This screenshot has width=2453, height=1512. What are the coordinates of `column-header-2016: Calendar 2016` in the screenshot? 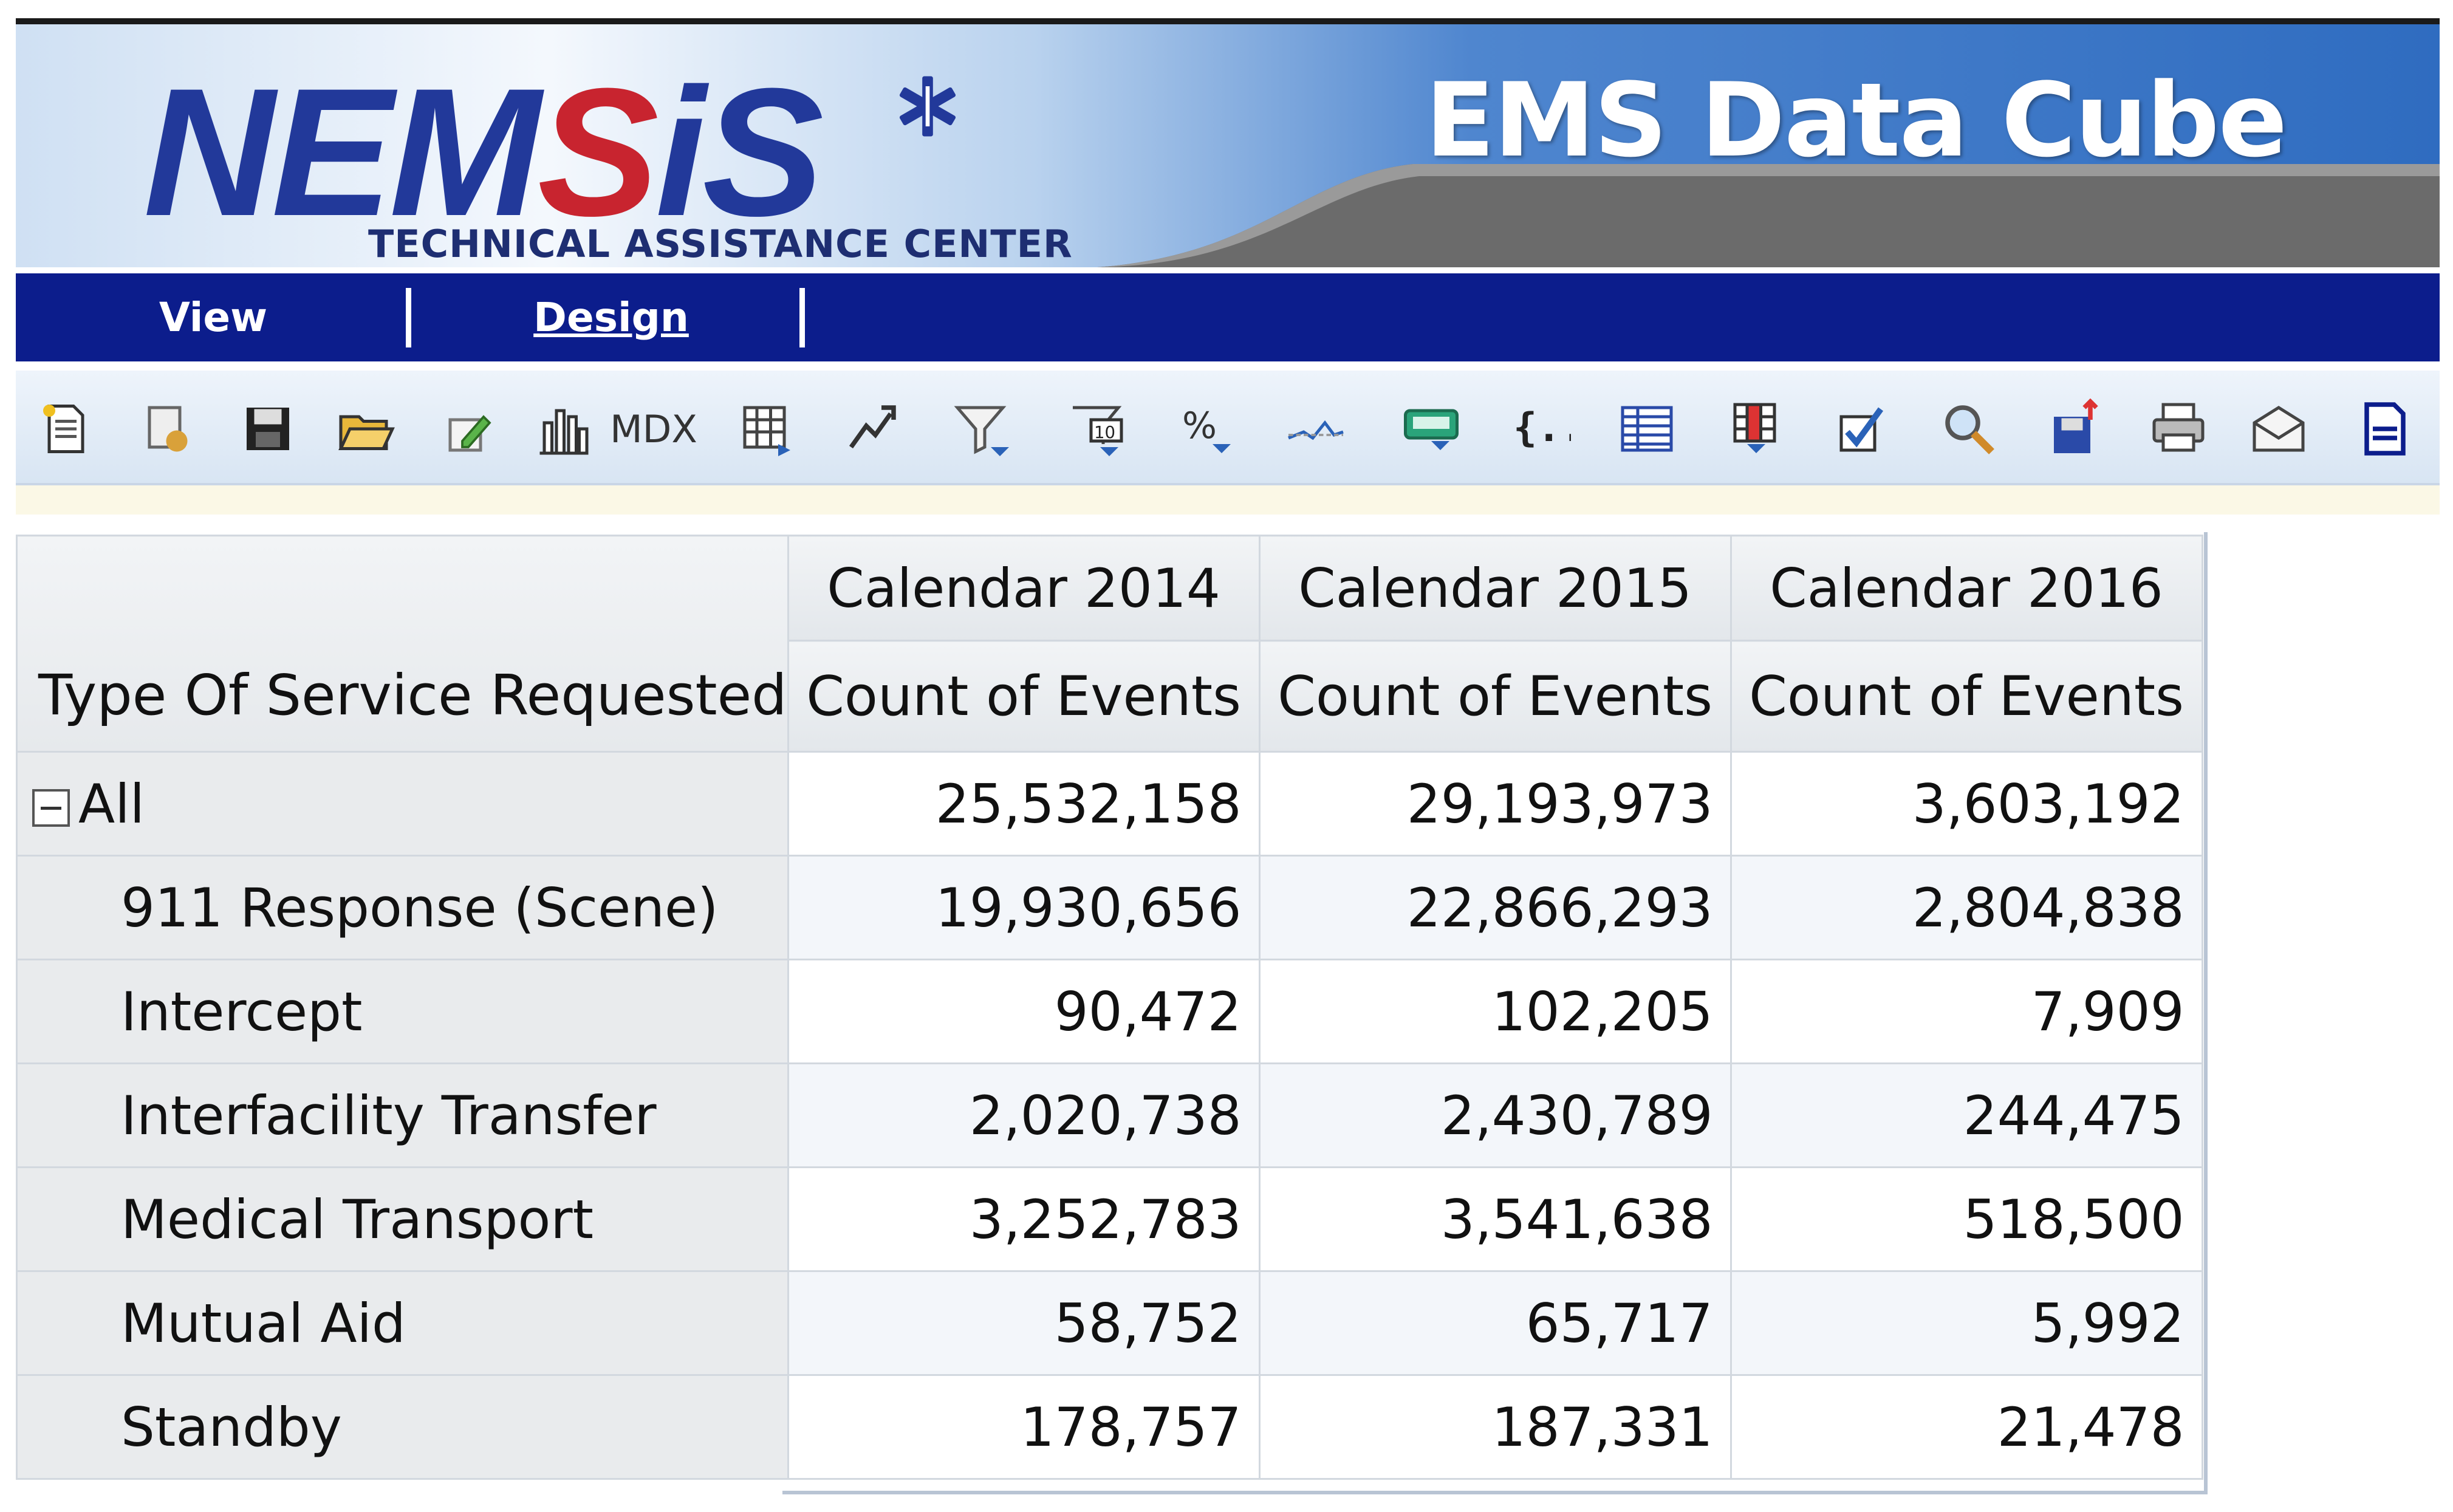 It's located at (1966, 588).